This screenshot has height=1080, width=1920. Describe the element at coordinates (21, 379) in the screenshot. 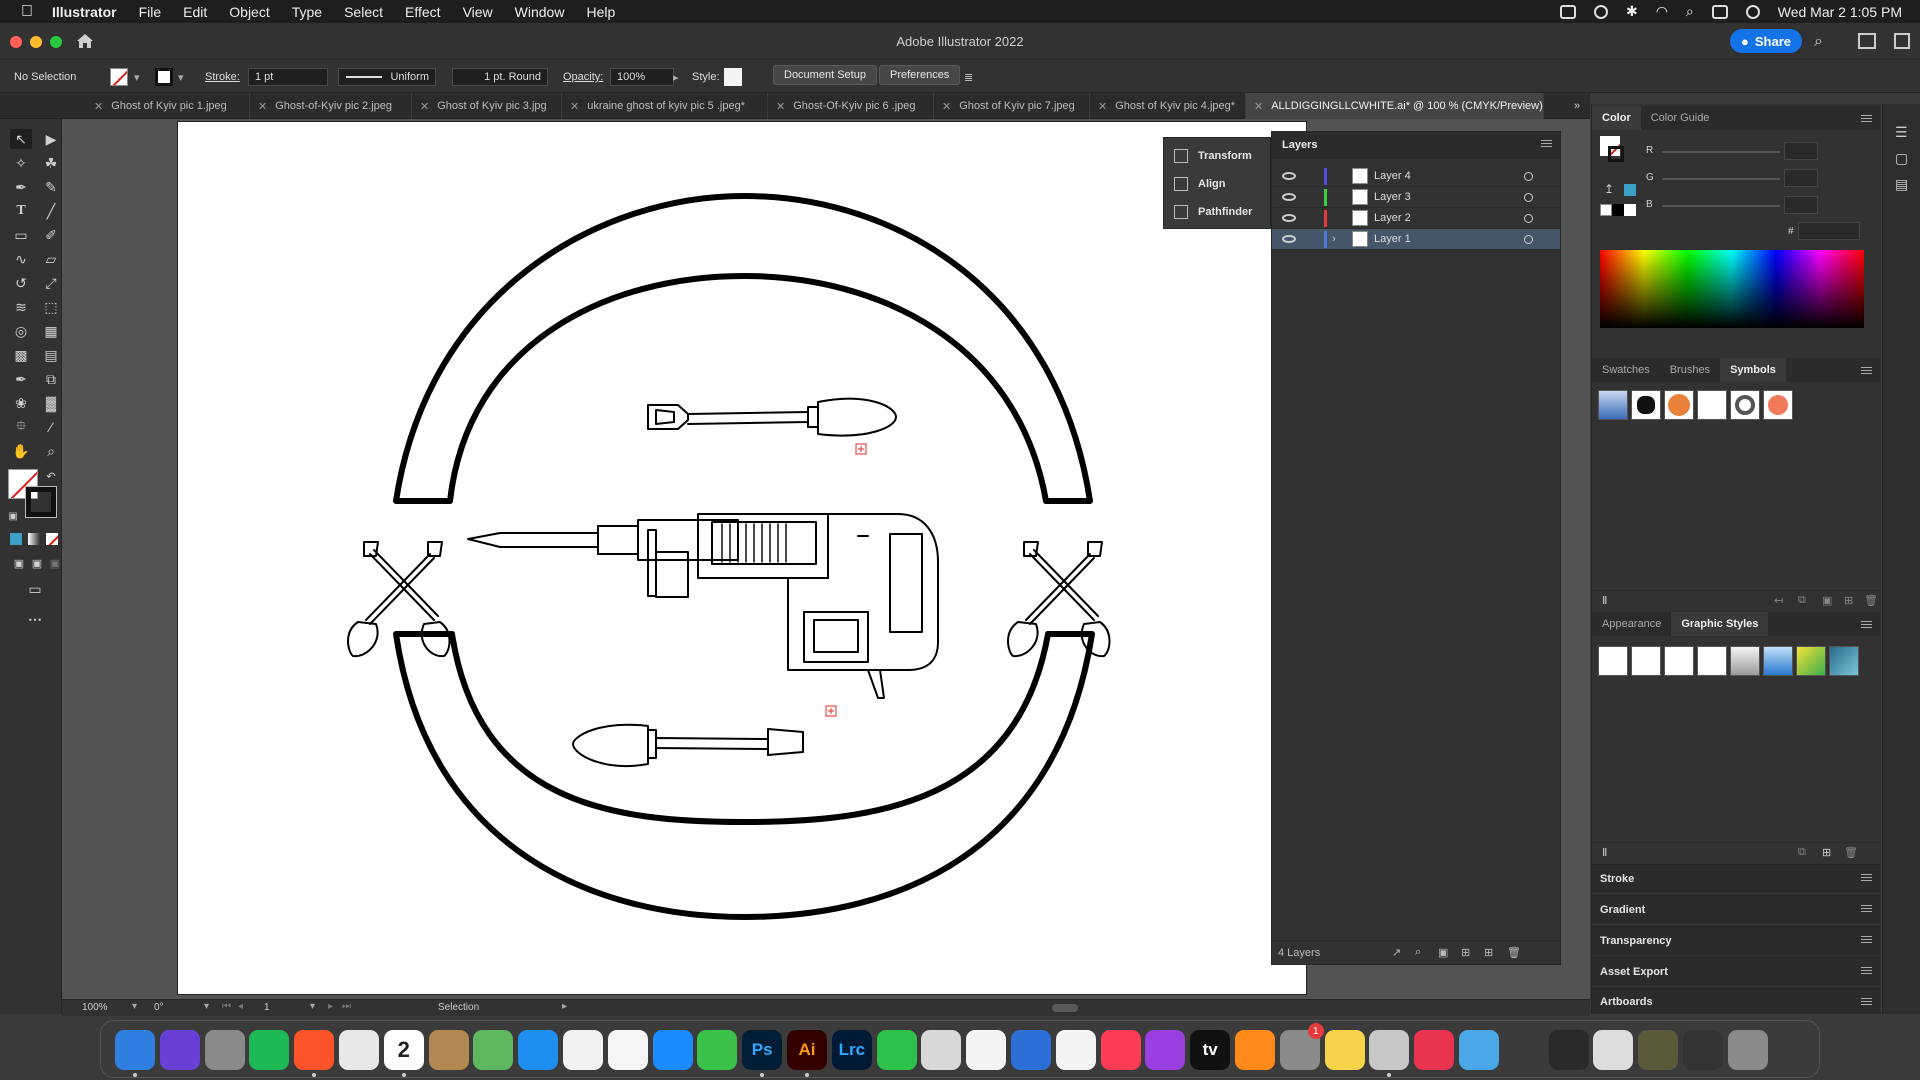

I see `eyedropper-tool-icon: ✒` at that location.